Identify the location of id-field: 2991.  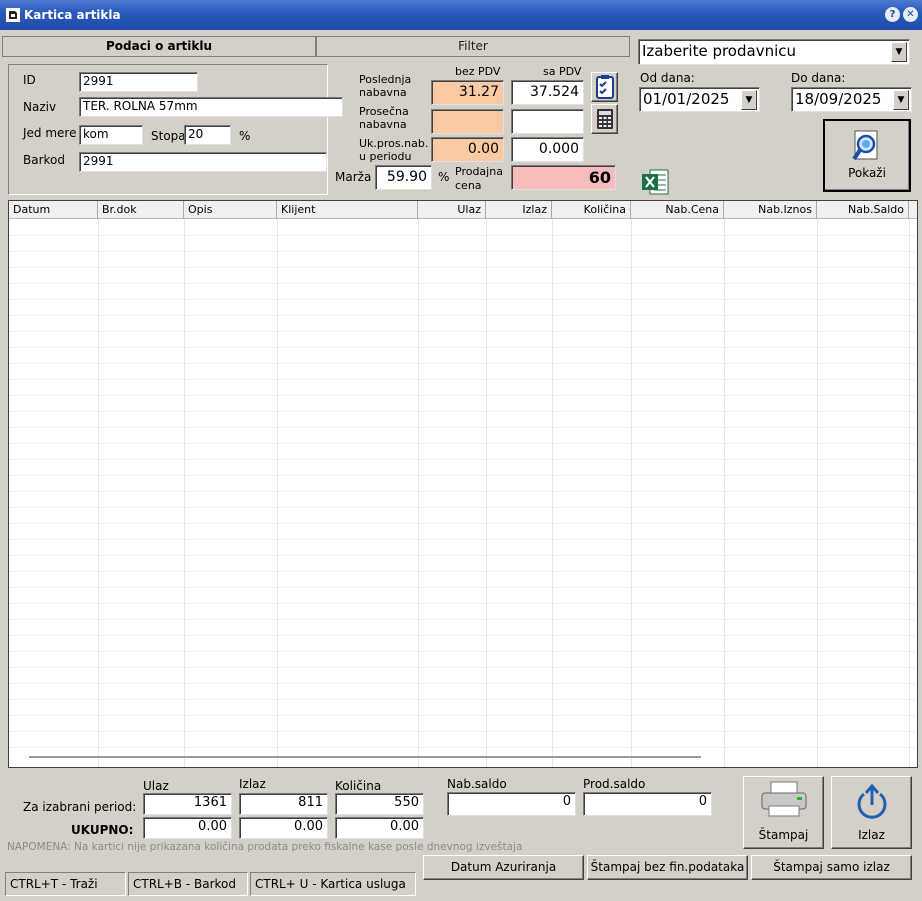
(138, 82).